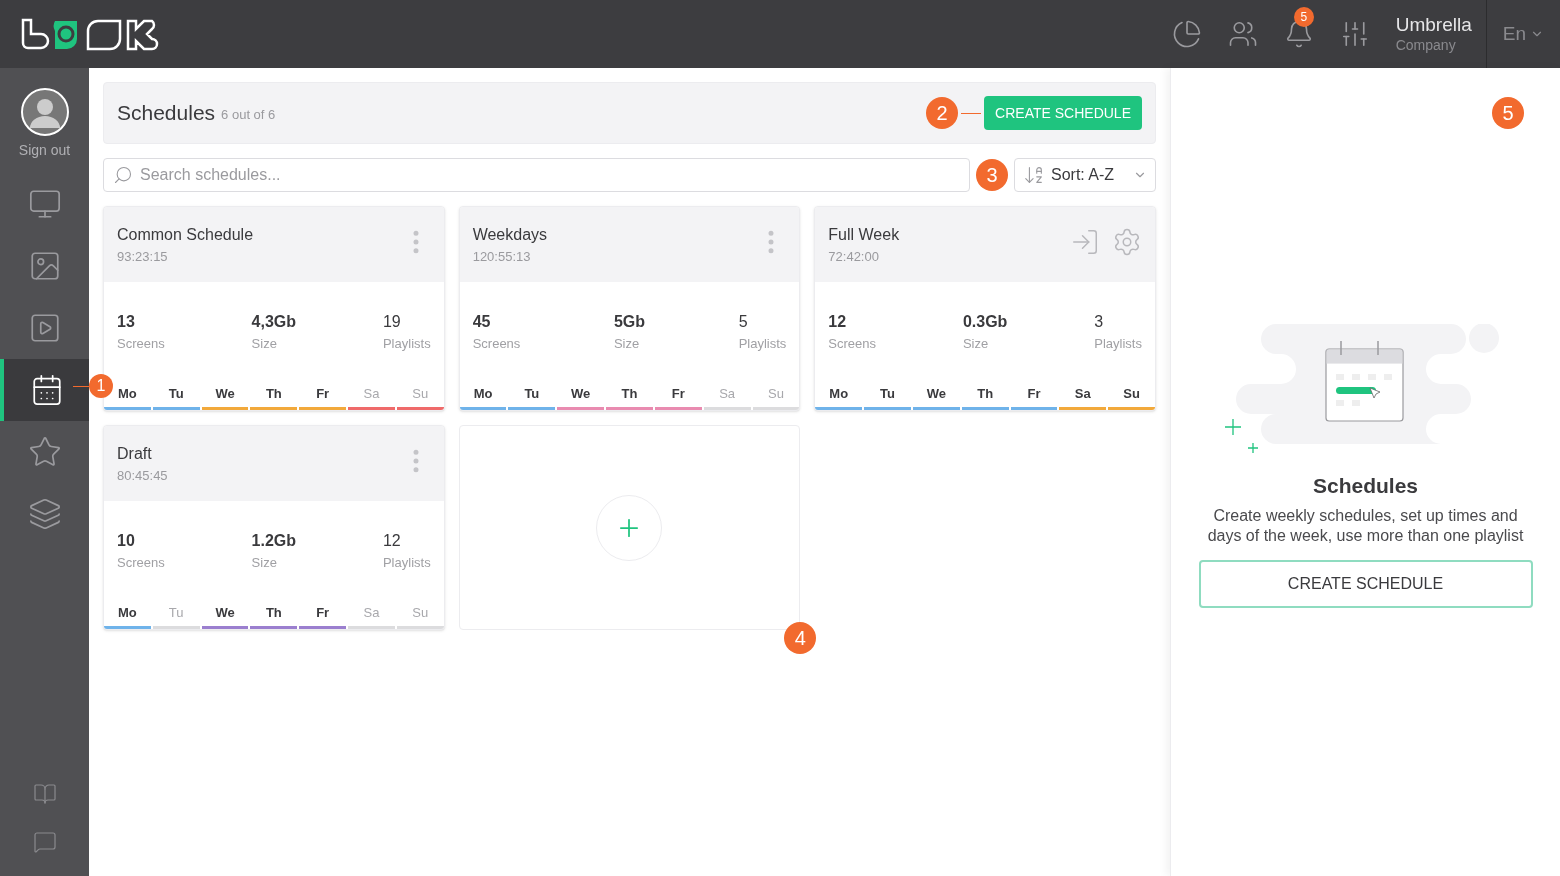 The width and height of the screenshot is (1560, 876). Describe the element at coordinates (143, 257) in the screenshot. I see `schedule-duration: 93:23:15` at that location.